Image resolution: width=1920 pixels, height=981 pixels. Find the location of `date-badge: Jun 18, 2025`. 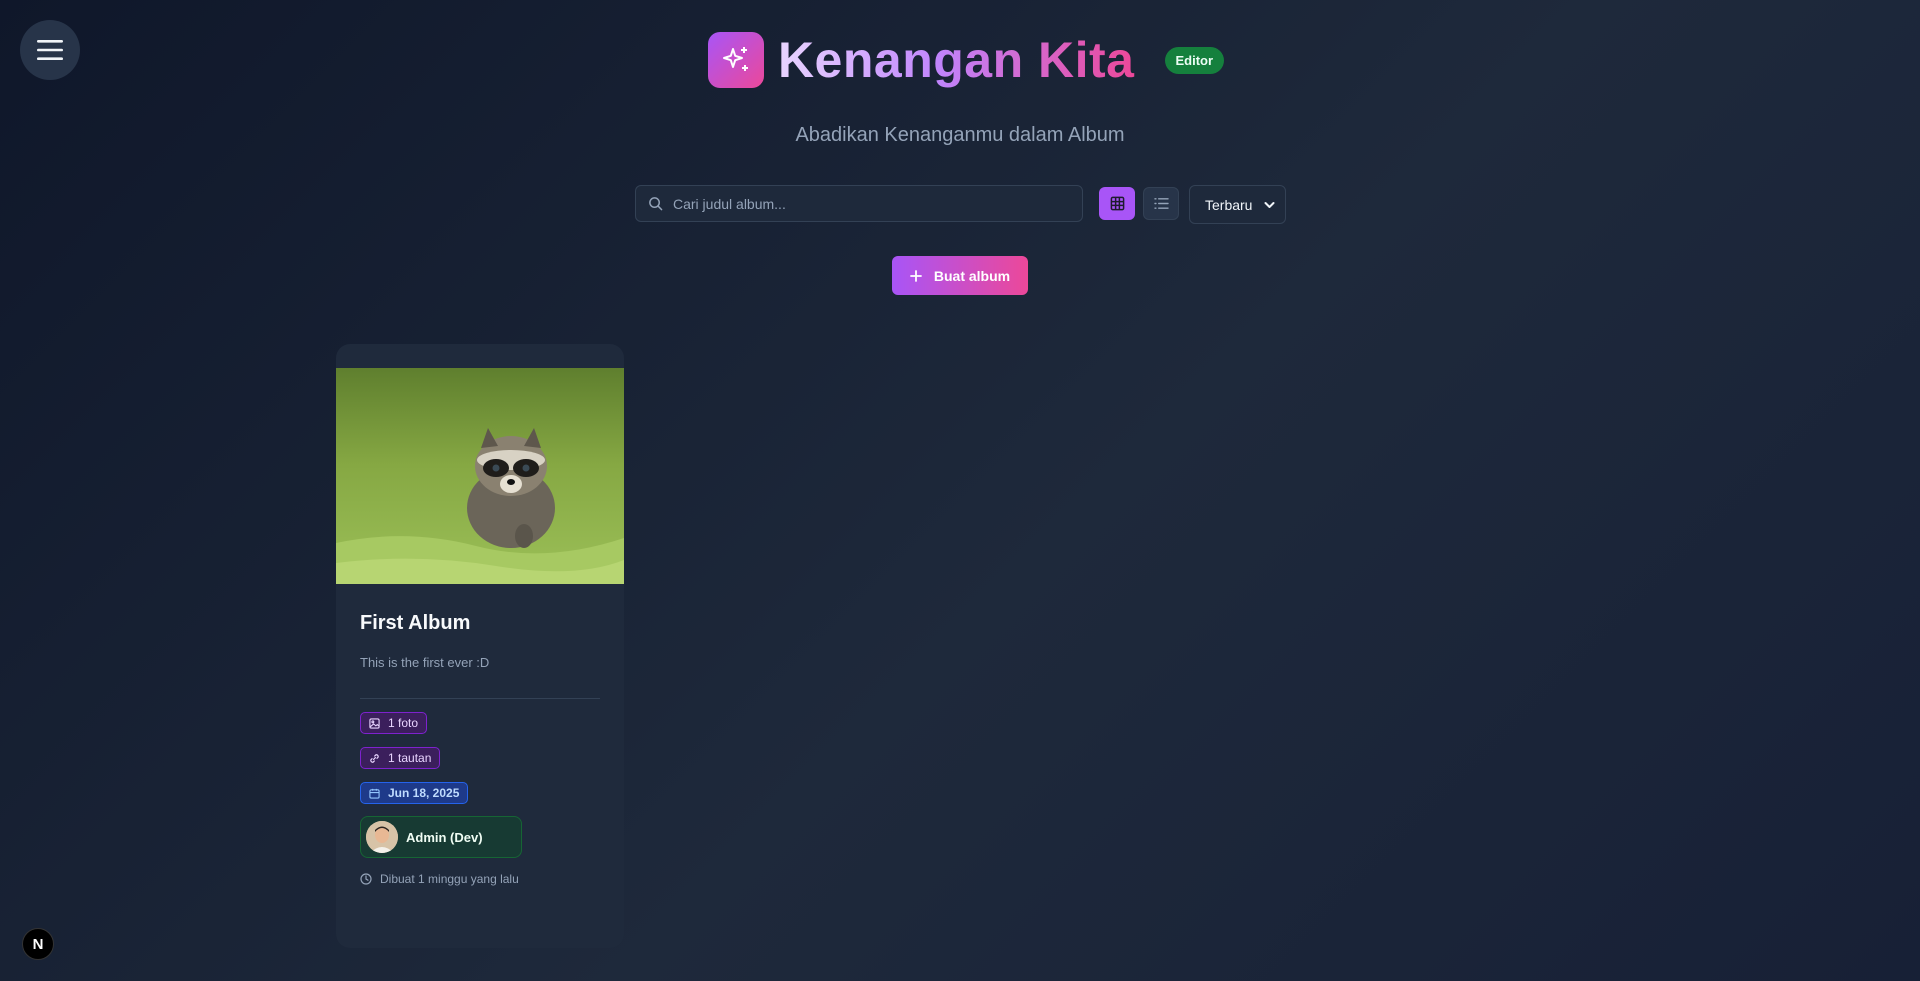

date-badge: Jun 18, 2025 is located at coordinates (414, 793).